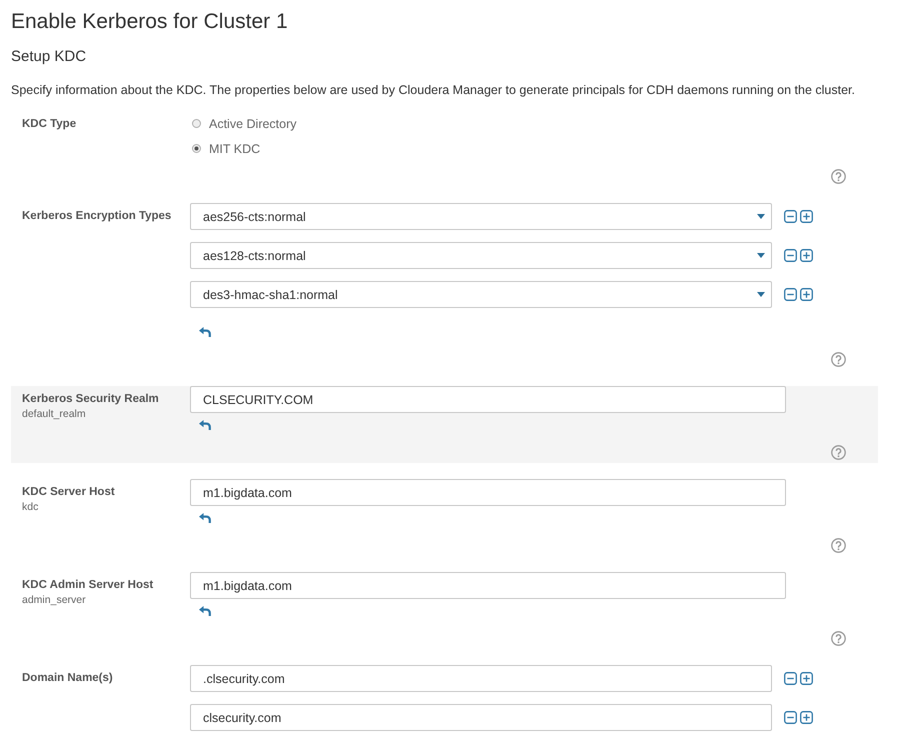 This screenshot has height=747, width=898. Describe the element at coordinates (49, 124) in the screenshot. I see `property-label: KDC Type` at that location.